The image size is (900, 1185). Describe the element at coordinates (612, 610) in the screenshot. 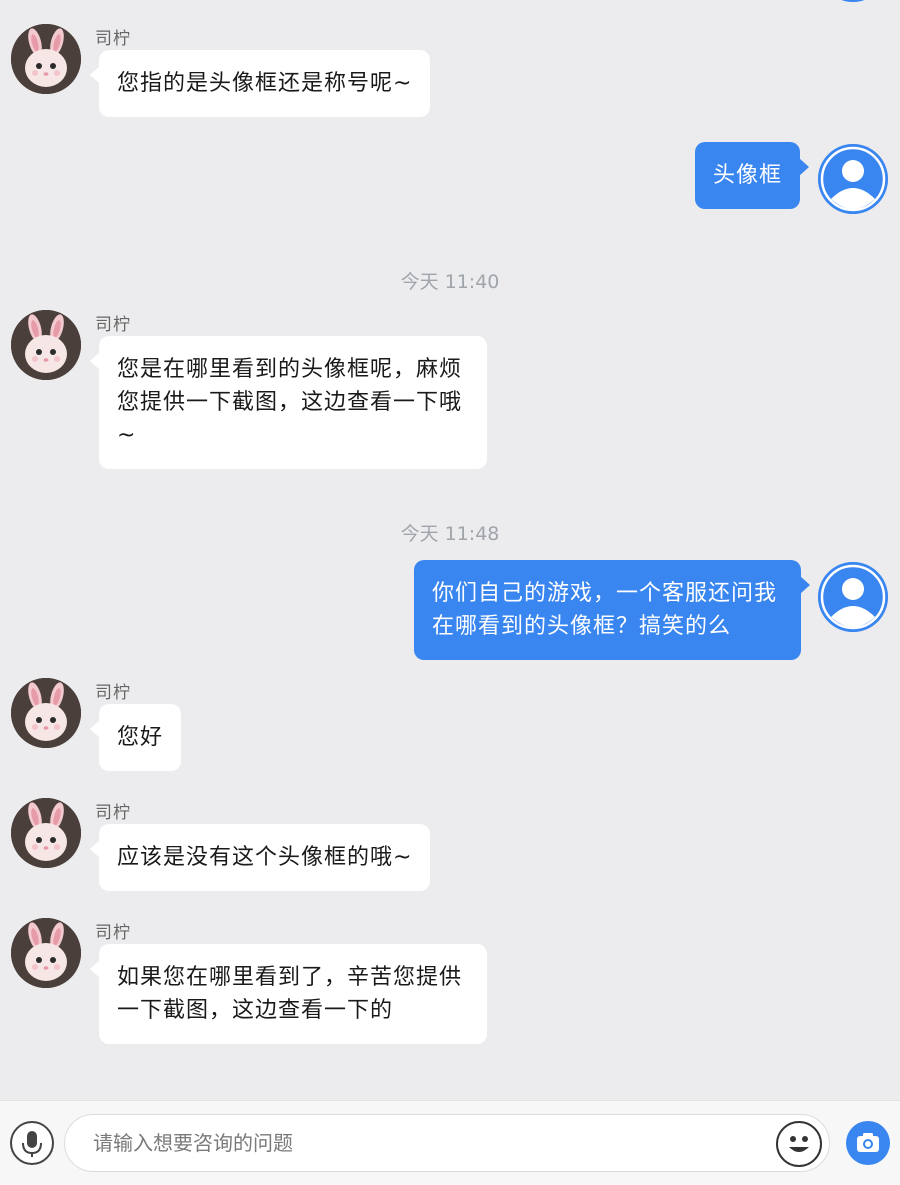

I see `message-bubble-user: 你们自己的游戏，一个客服还问我在哪看到的头像框？搞笑的么` at that location.